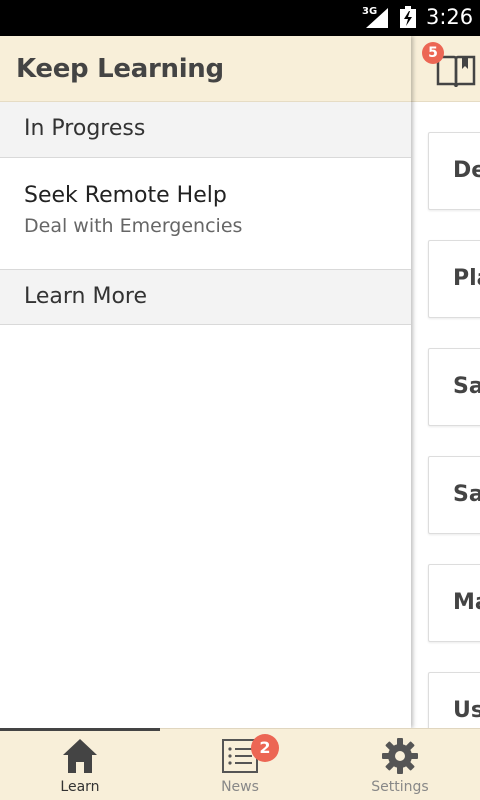 This screenshot has height=800, width=480. I want to click on tab-settings-label: Settings, so click(400, 787).